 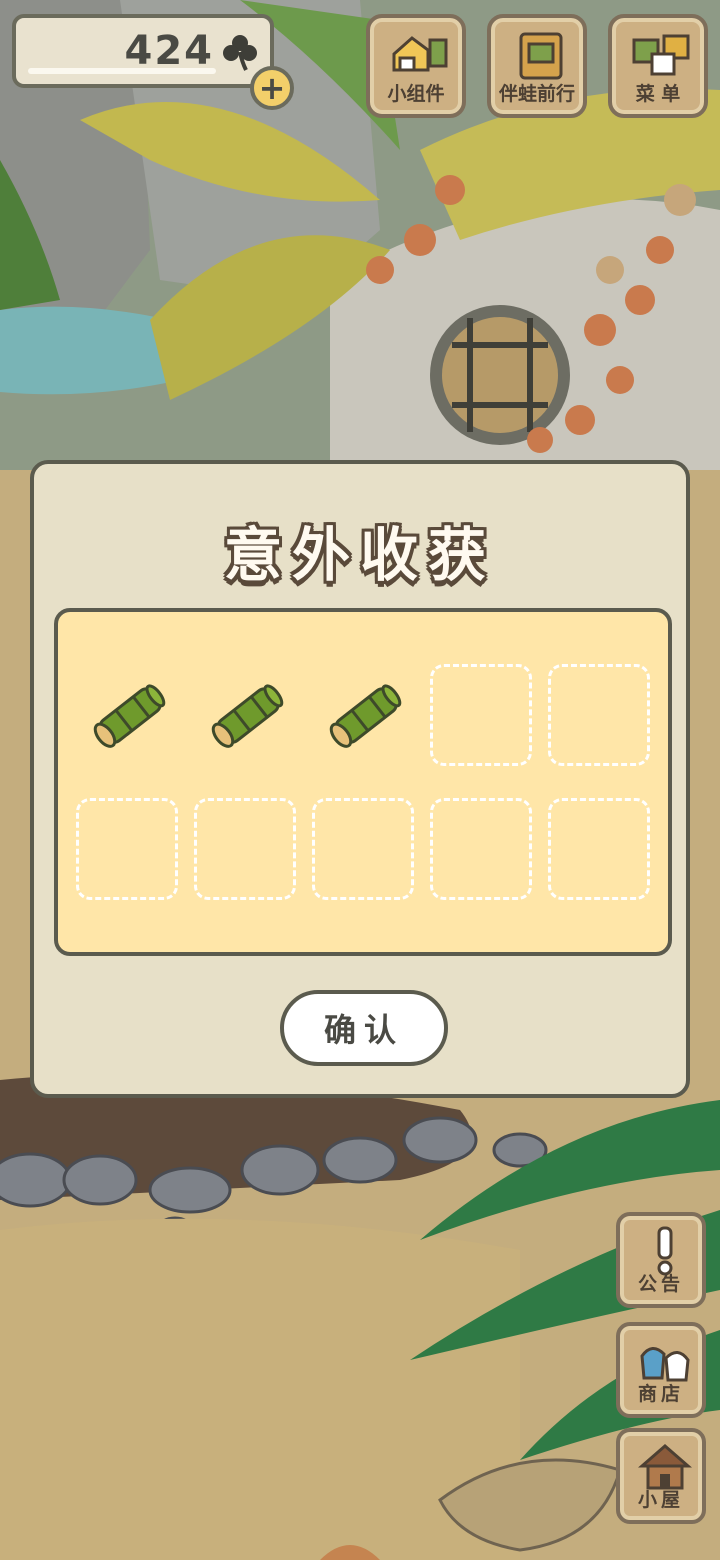 What do you see at coordinates (272, 88) in the screenshot?
I see `add-clover-button: +` at bounding box center [272, 88].